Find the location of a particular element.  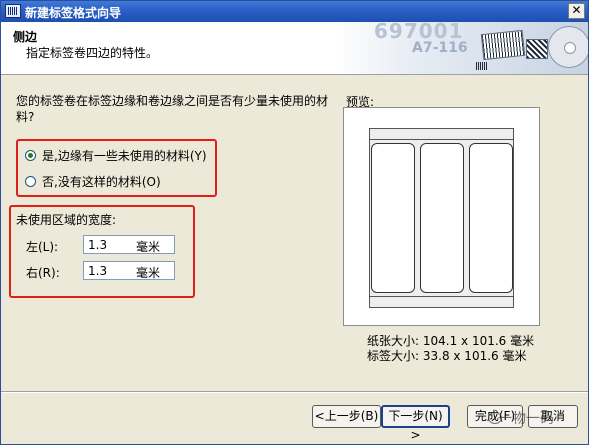

left-width-value: 1.3 is located at coordinates (98, 245).